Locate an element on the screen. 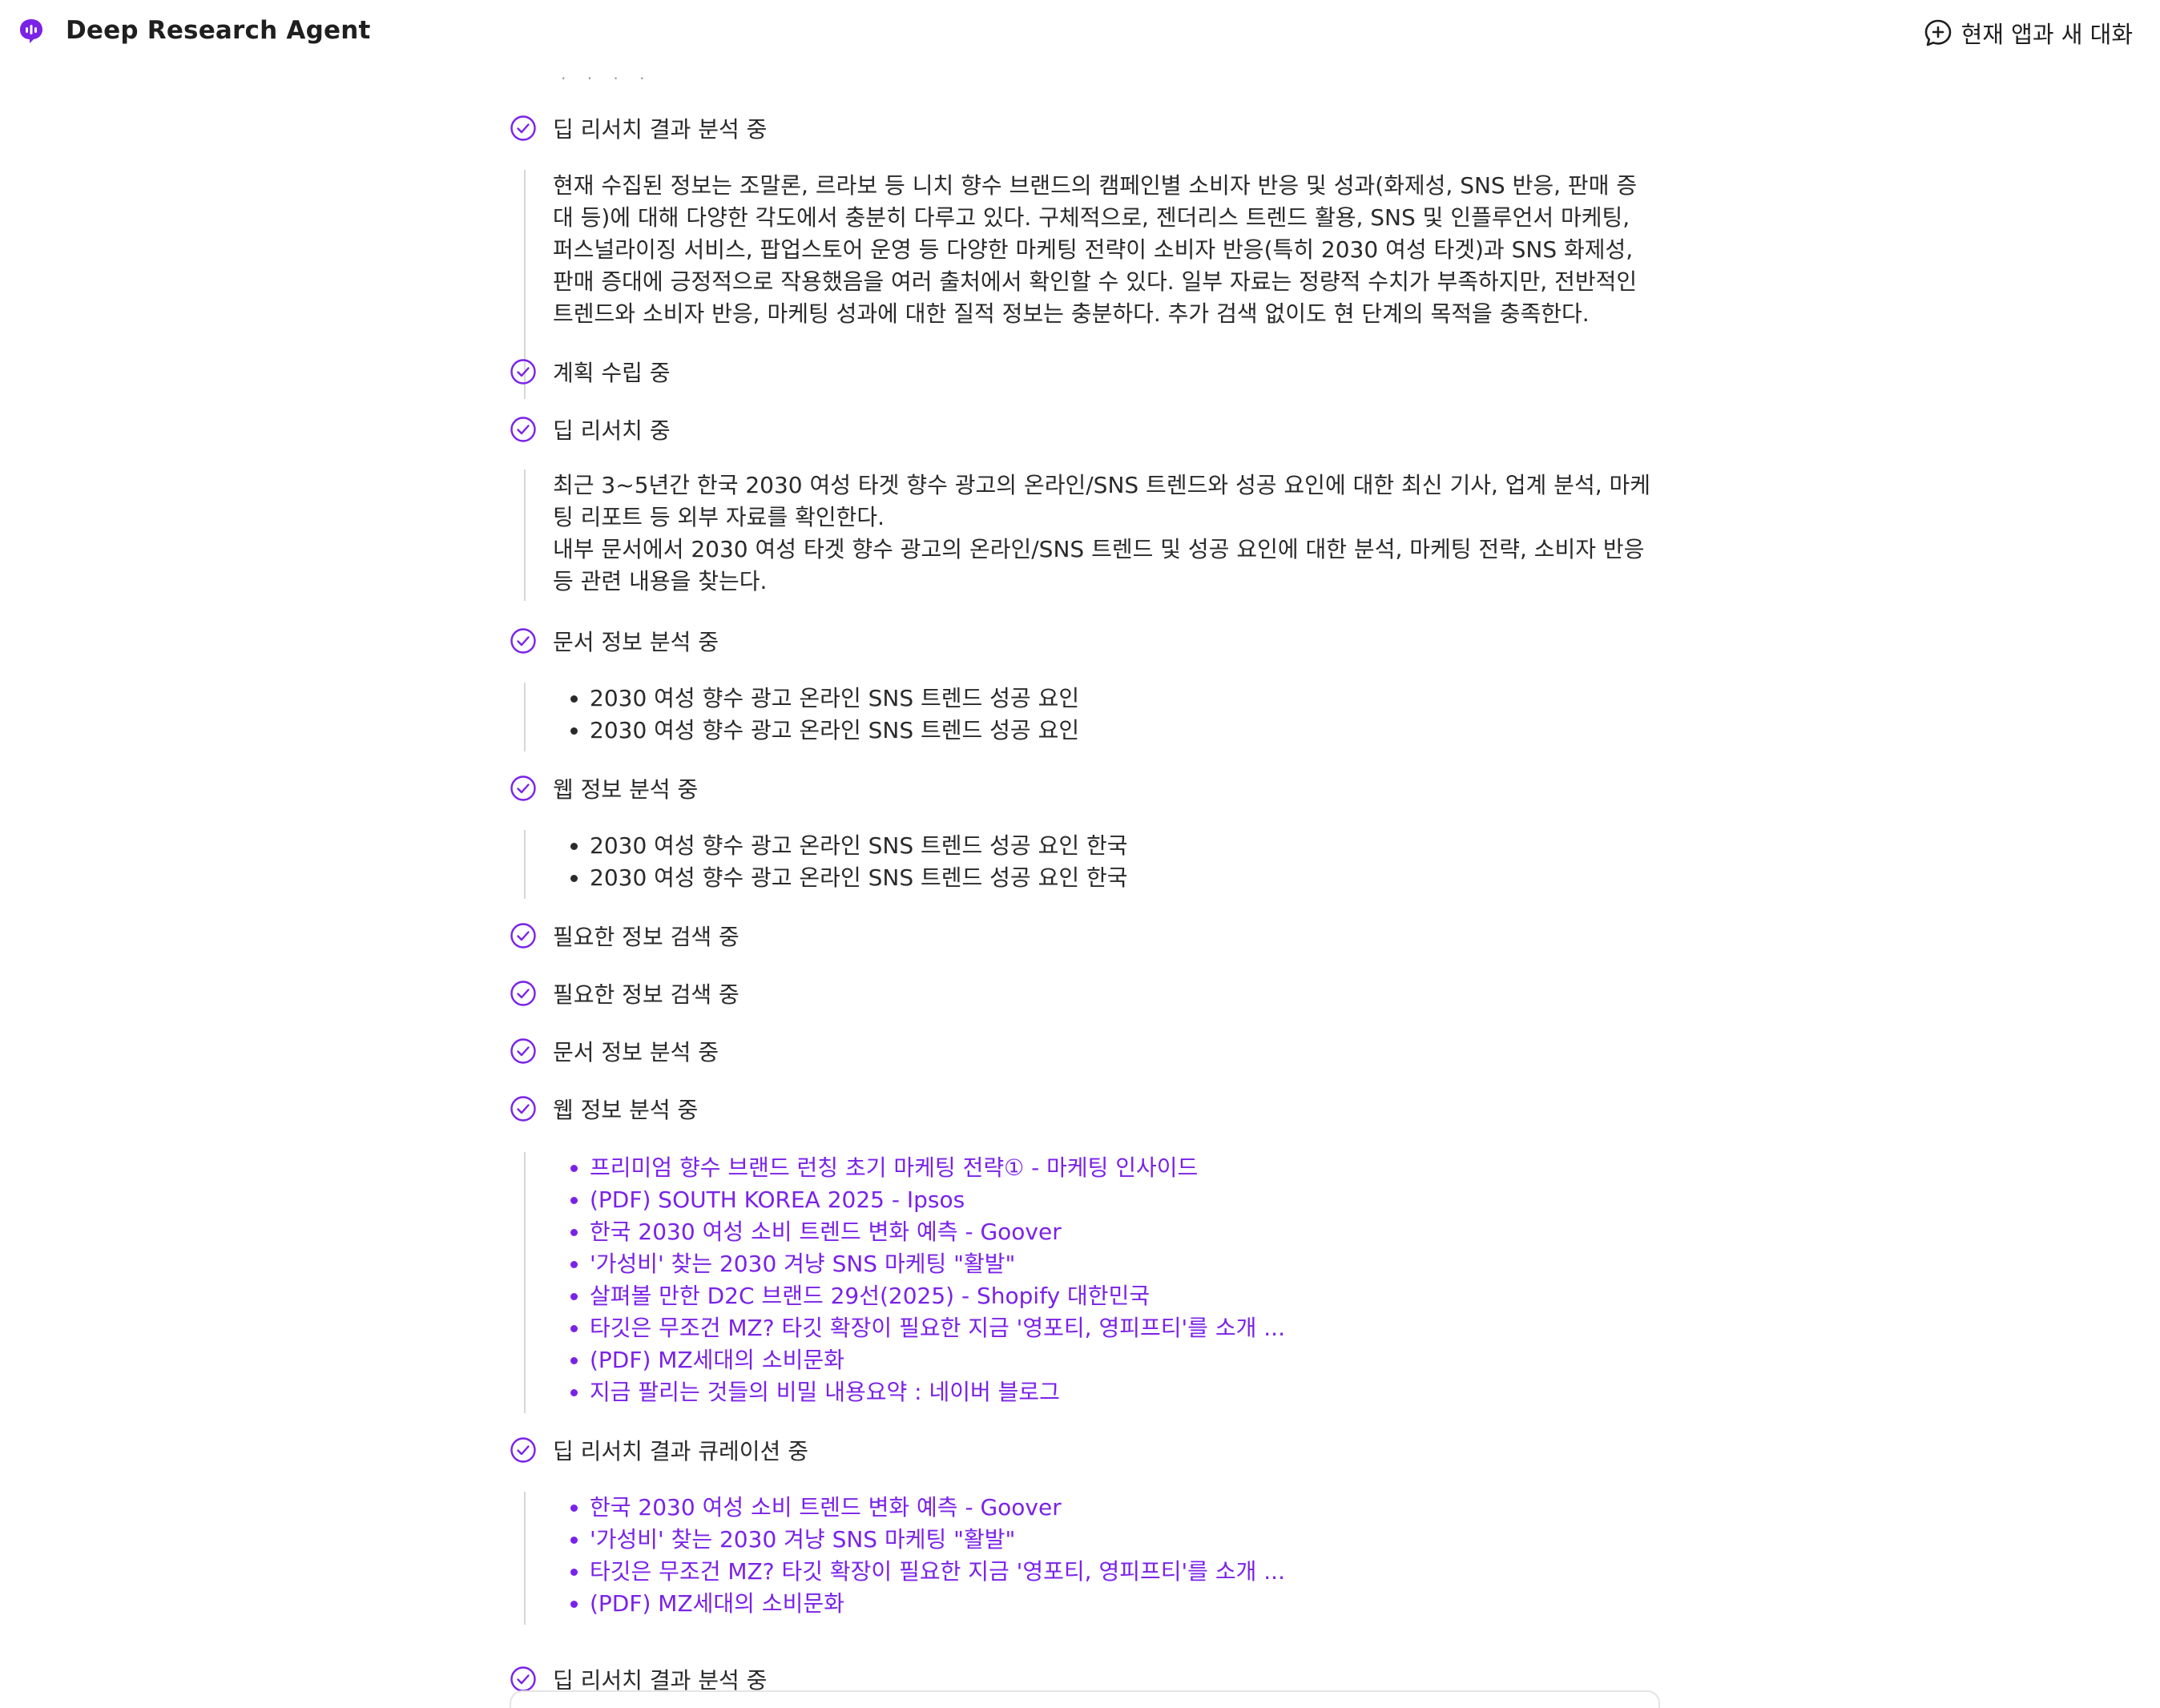 Image resolution: width=2160 pixels, height=1708 pixels. step-item: 딥 리서치 결과 분석 중 is located at coordinates (638, 128).